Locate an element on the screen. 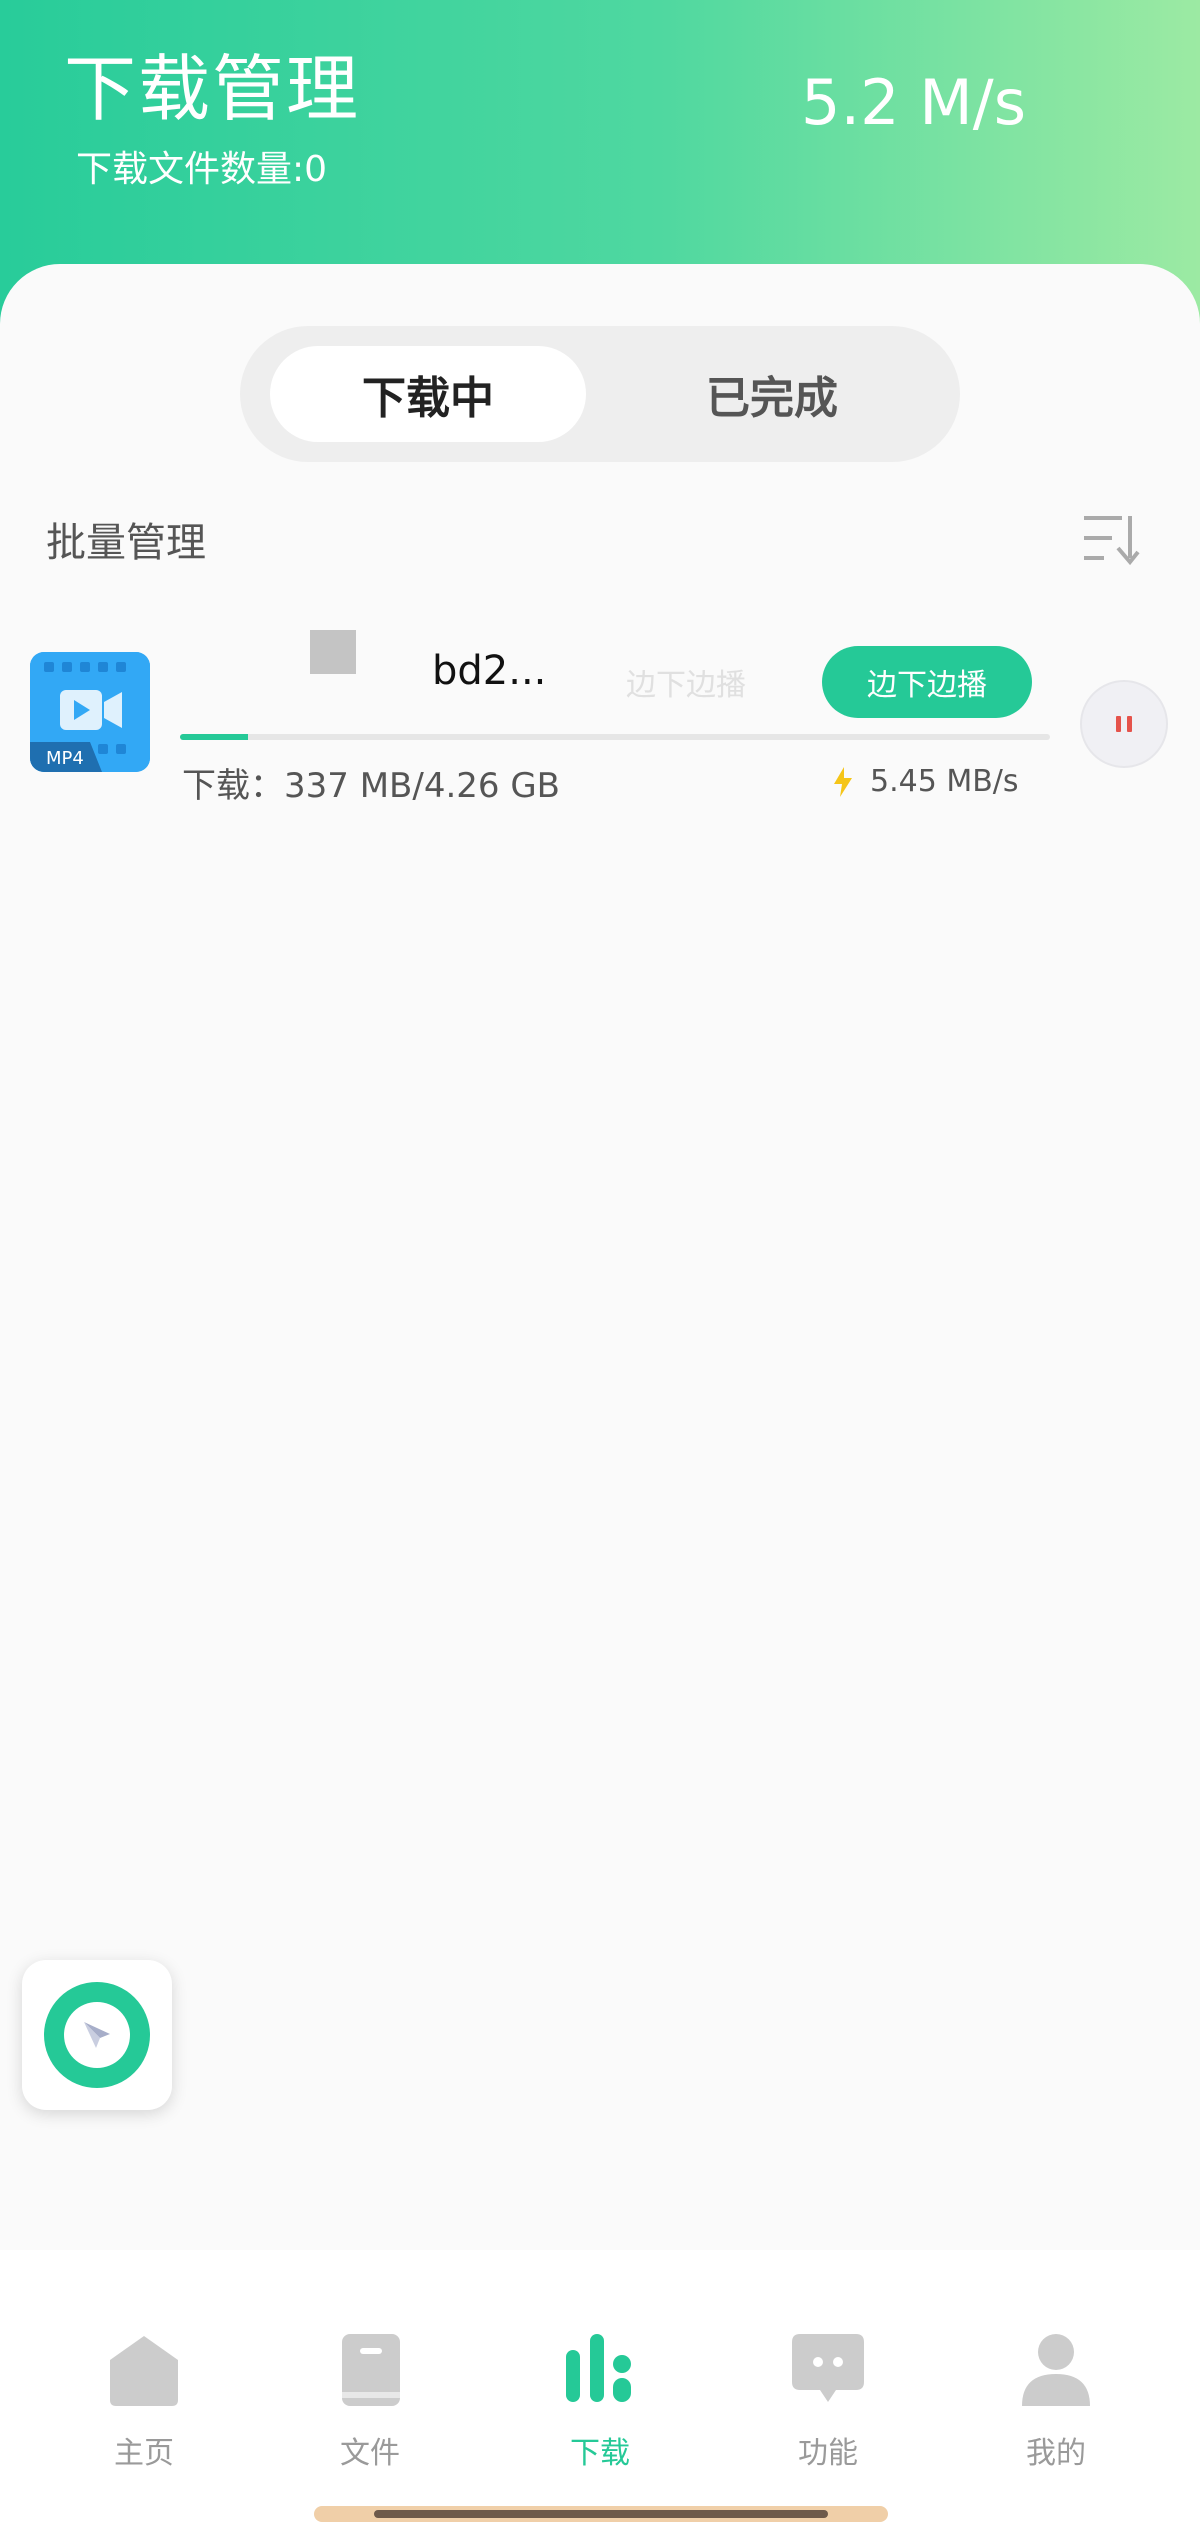 Image resolution: width=1200 pixels, height=2545 pixels. redacted-block is located at coordinates (333, 652).